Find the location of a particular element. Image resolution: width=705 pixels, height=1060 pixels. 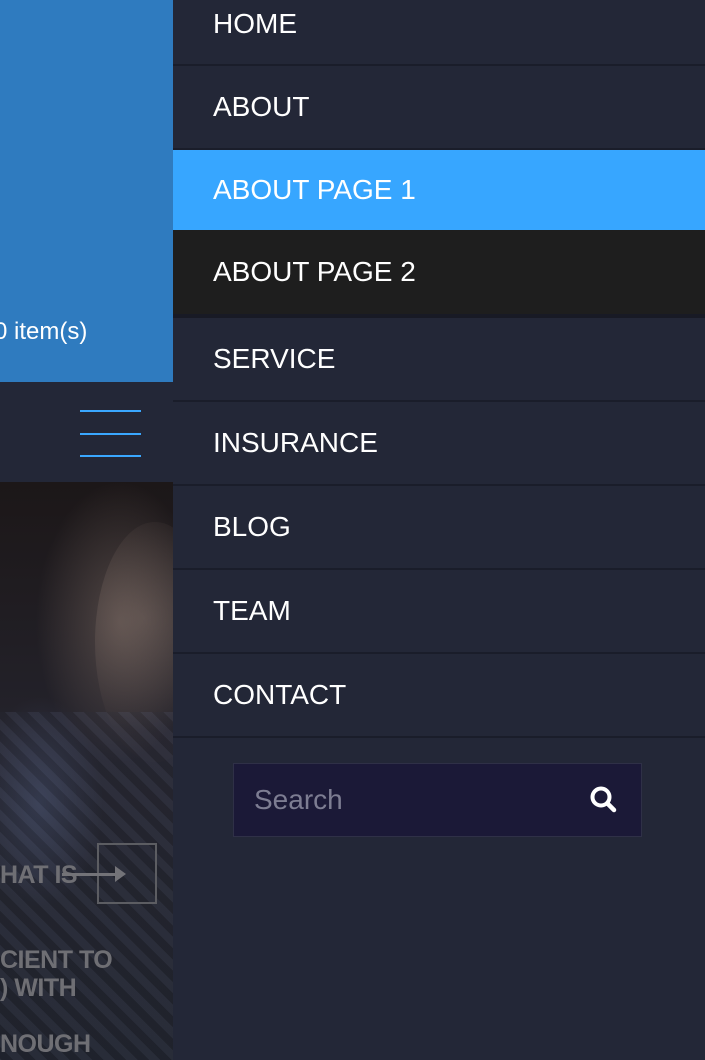

menu-item-service: SERVICE is located at coordinates (439, 360).